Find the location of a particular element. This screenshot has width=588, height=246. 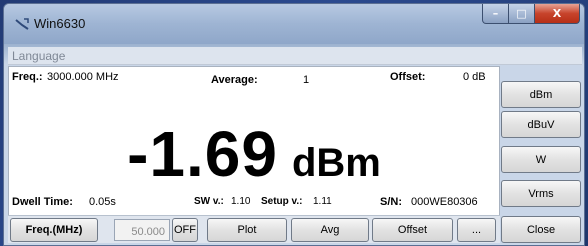

minimize-button: – is located at coordinates (495, 14).